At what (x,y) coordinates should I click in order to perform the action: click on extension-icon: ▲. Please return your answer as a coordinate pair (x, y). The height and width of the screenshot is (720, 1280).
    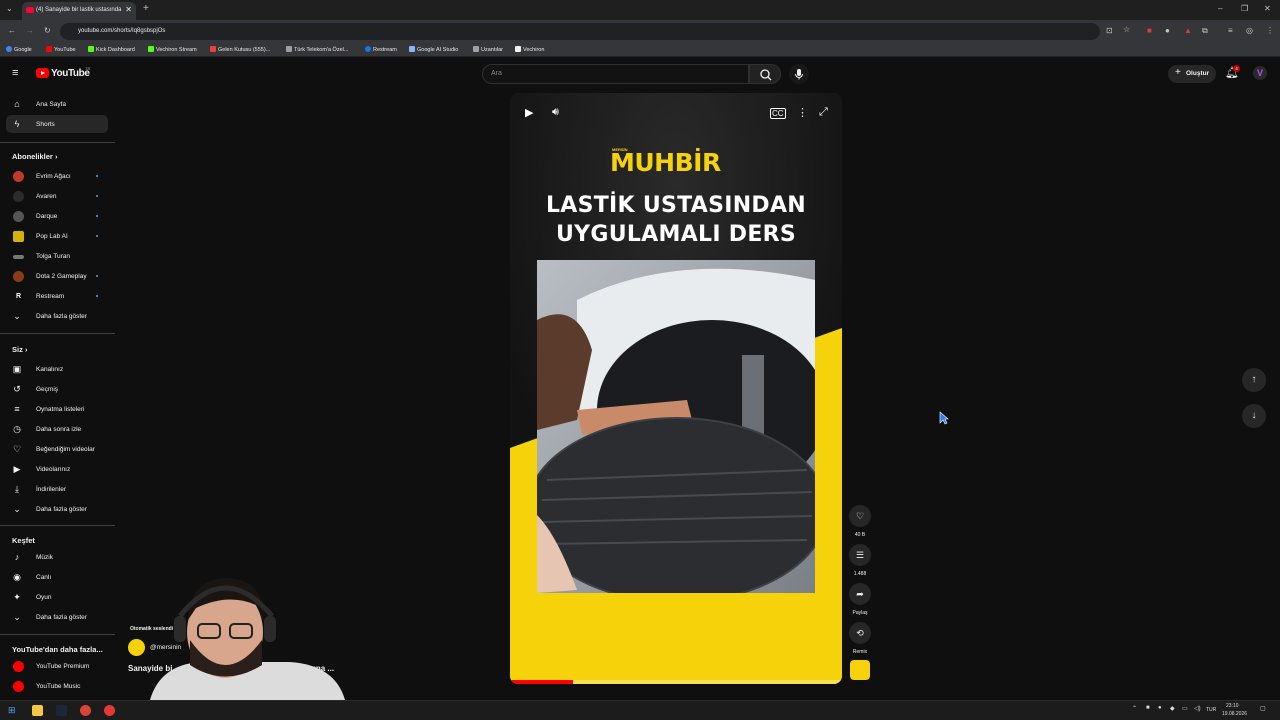
    Looking at the image, I should click on (1188, 30).